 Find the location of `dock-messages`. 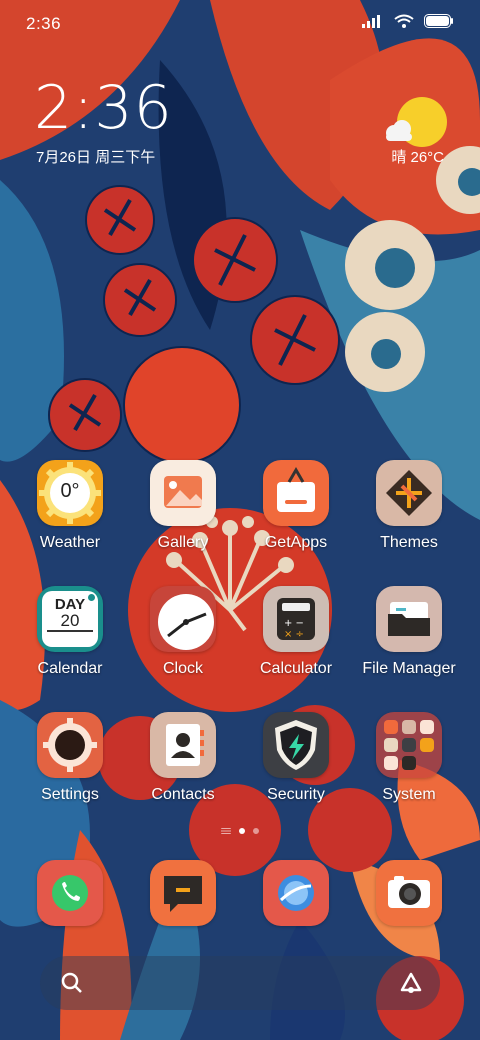

dock-messages is located at coordinates (183, 893).